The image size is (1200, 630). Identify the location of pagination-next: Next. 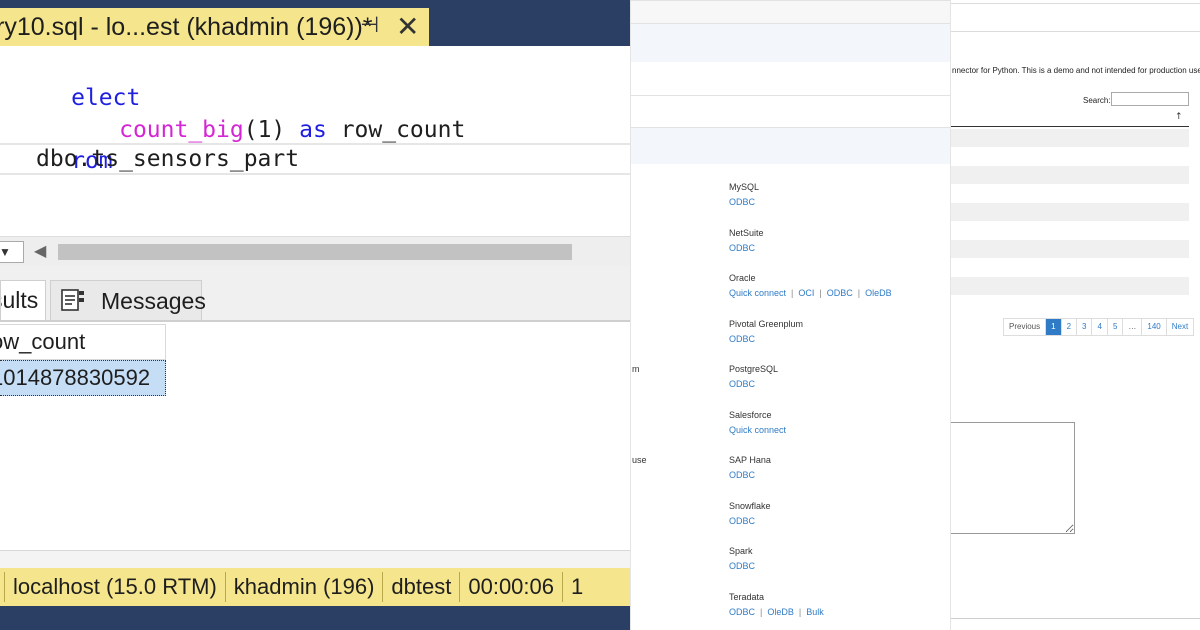
(1180, 327).